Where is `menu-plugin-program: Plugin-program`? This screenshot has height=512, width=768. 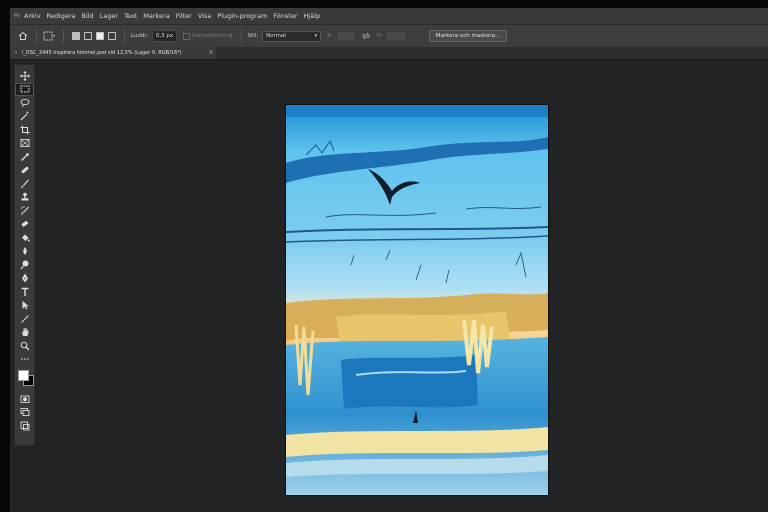
menu-plugin-program: Plugin-program is located at coordinates (242, 16).